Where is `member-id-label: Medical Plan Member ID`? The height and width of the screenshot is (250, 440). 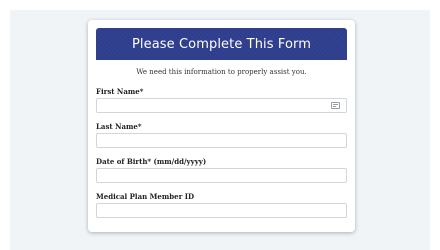
member-id-label: Medical Plan Member ID is located at coordinates (145, 196).